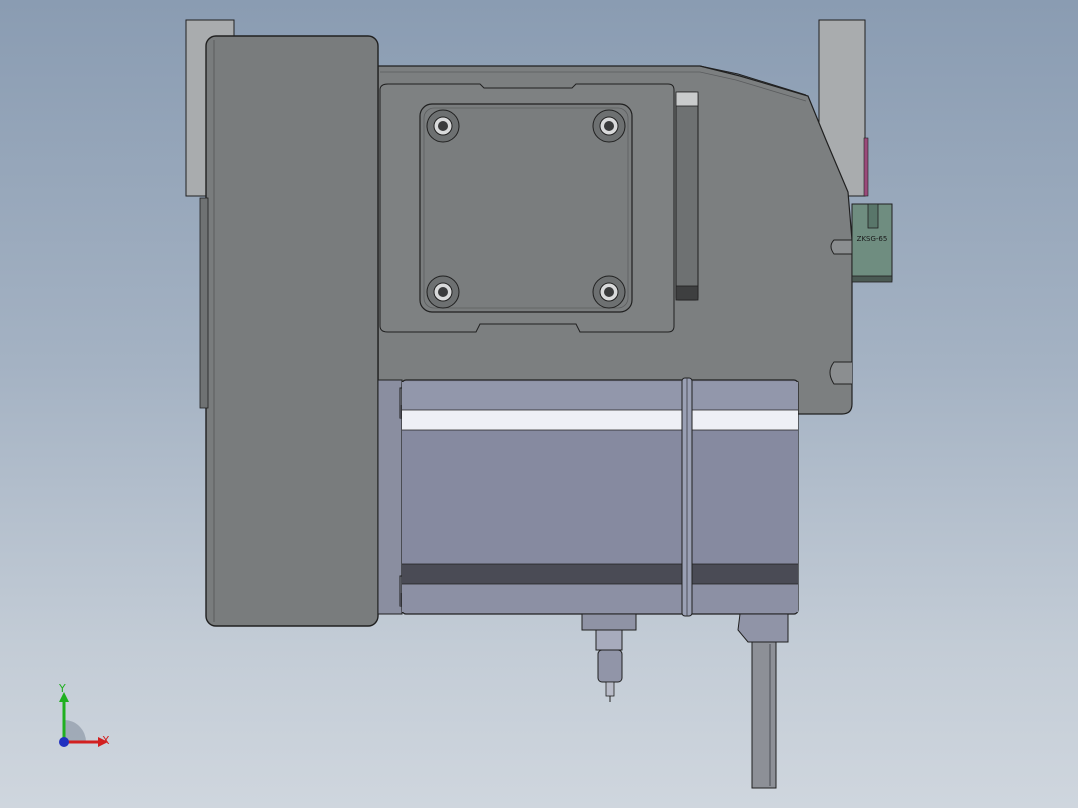 This screenshot has width=1078, height=808. Describe the element at coordinates (841, 247) in the screenshot. I see `housing-notch-upper` at that location.